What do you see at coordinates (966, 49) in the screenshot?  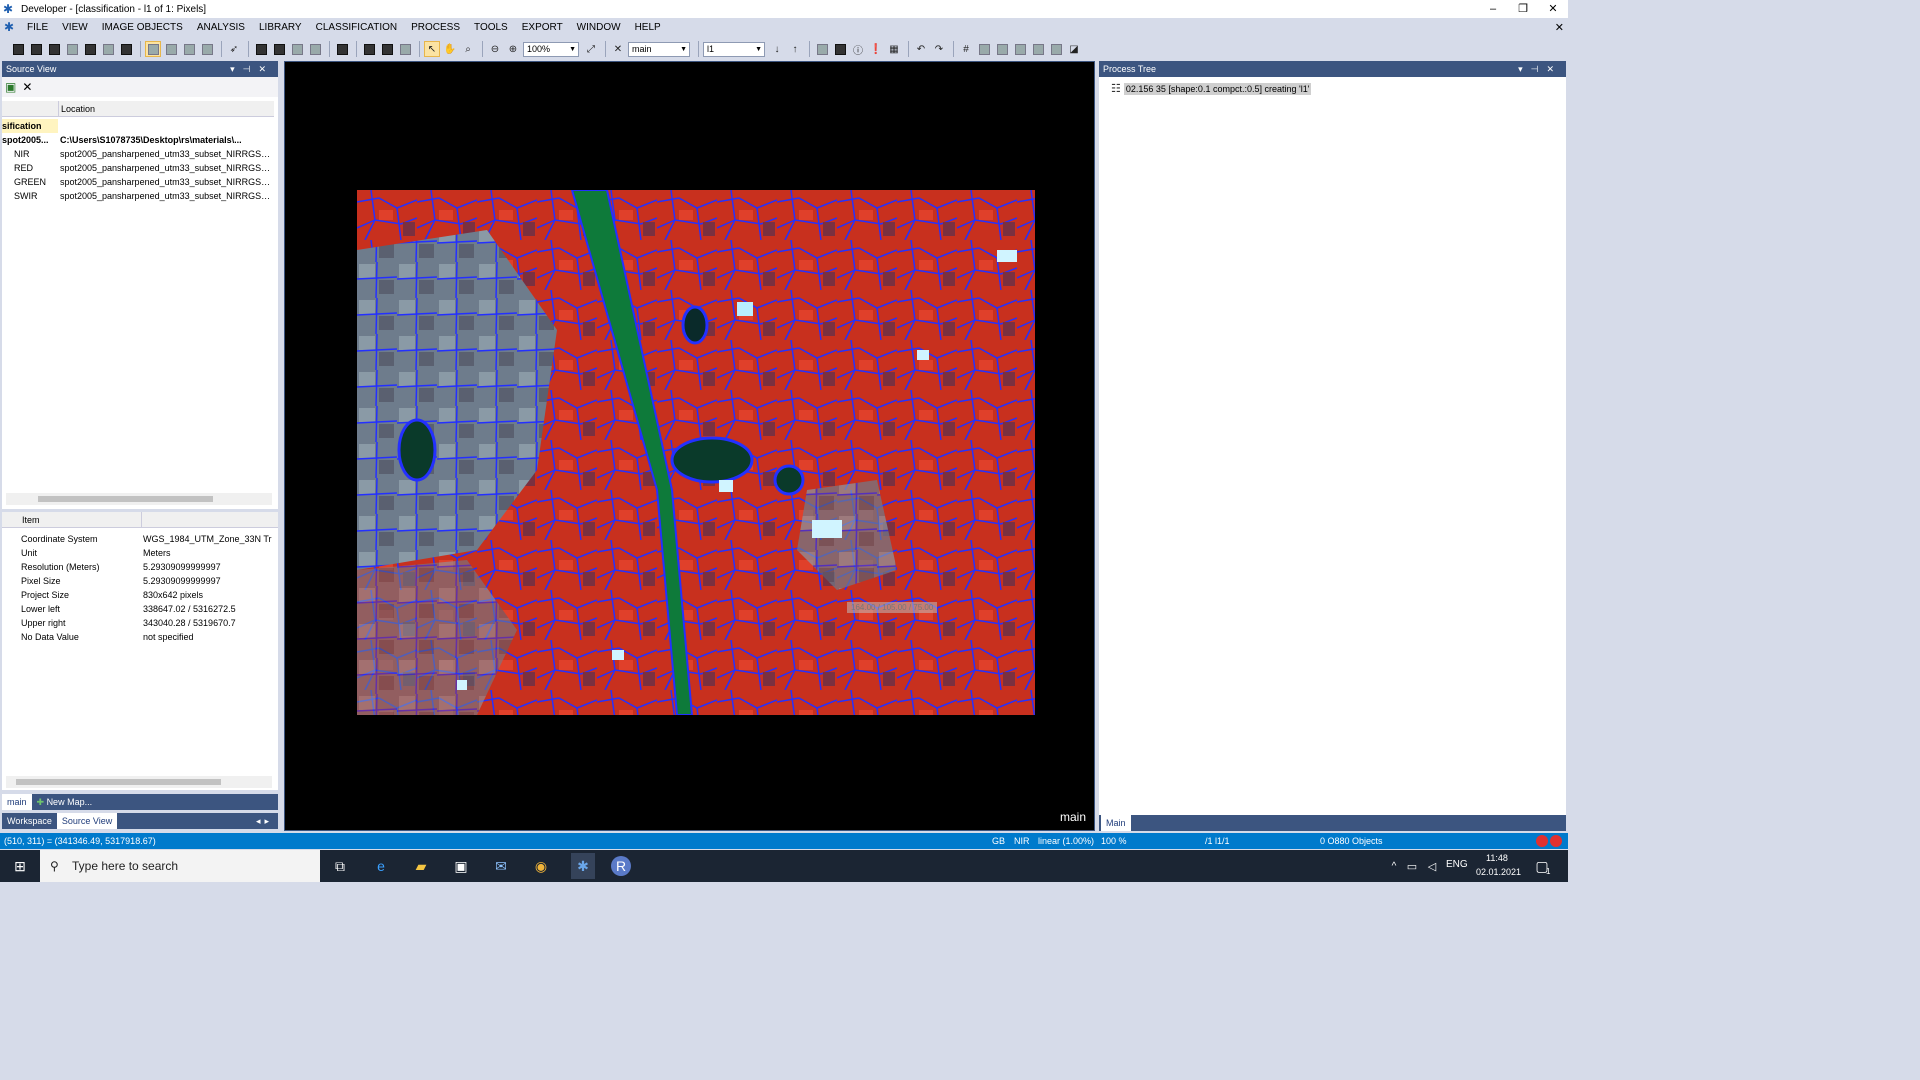 I see `manual-edit-icon: #` at bounding box center [966, 49].